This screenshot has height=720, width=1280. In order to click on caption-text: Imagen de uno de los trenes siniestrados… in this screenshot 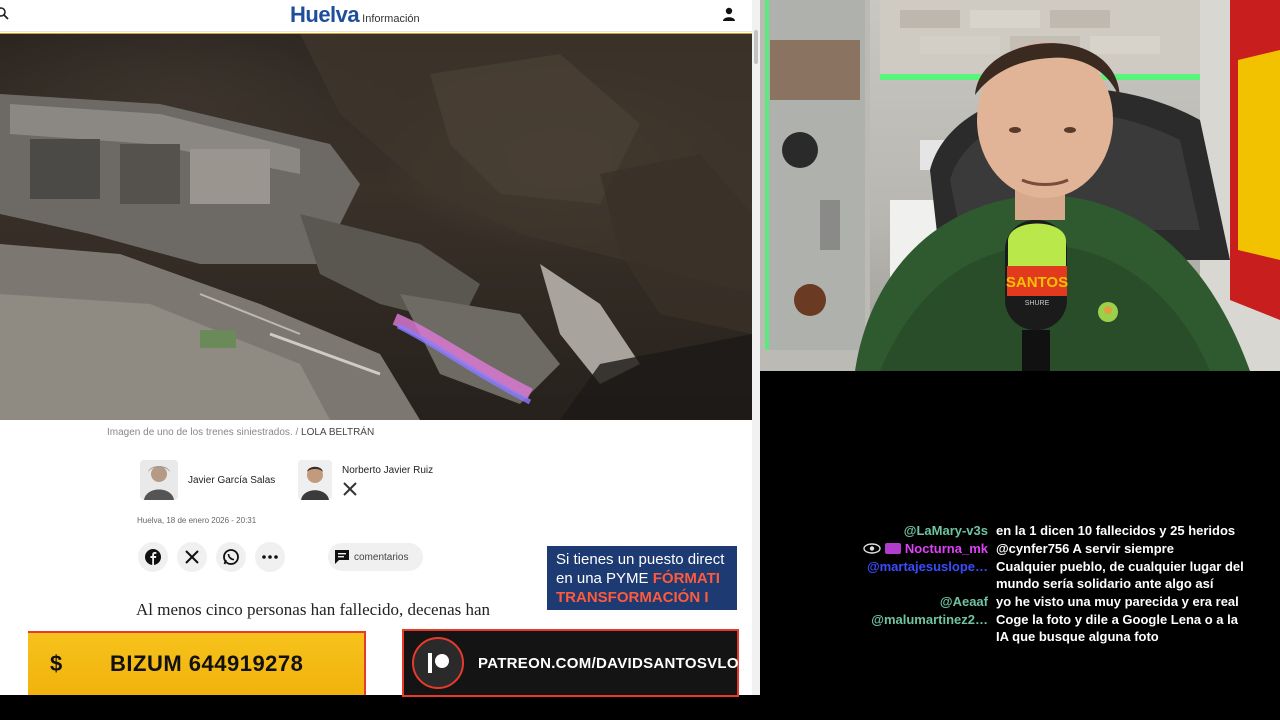, I will do `click(204, 432)`.